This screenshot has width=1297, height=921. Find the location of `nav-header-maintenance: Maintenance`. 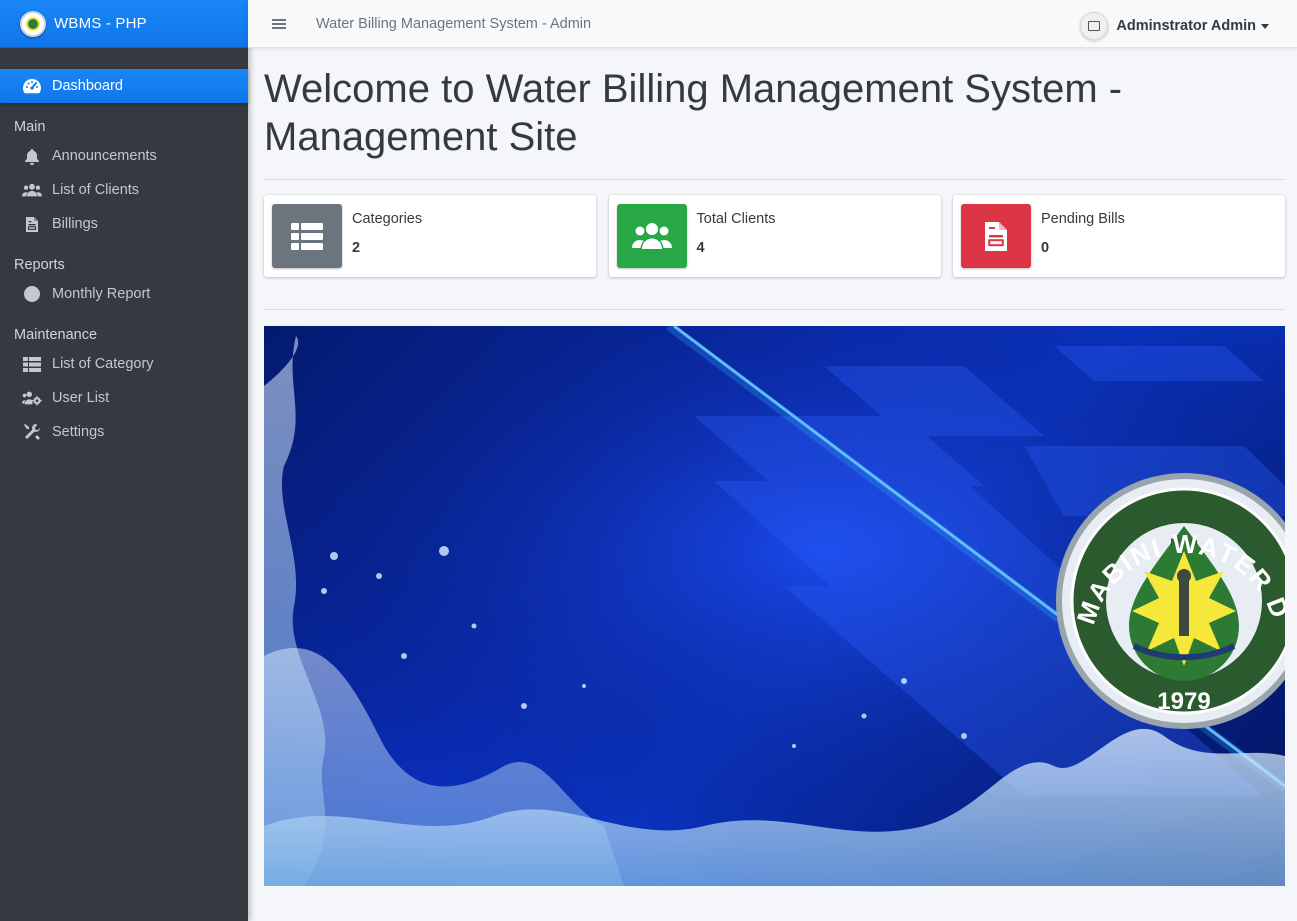

nav-header-maintenance: Maintenance is located at coordinates (56, 335).